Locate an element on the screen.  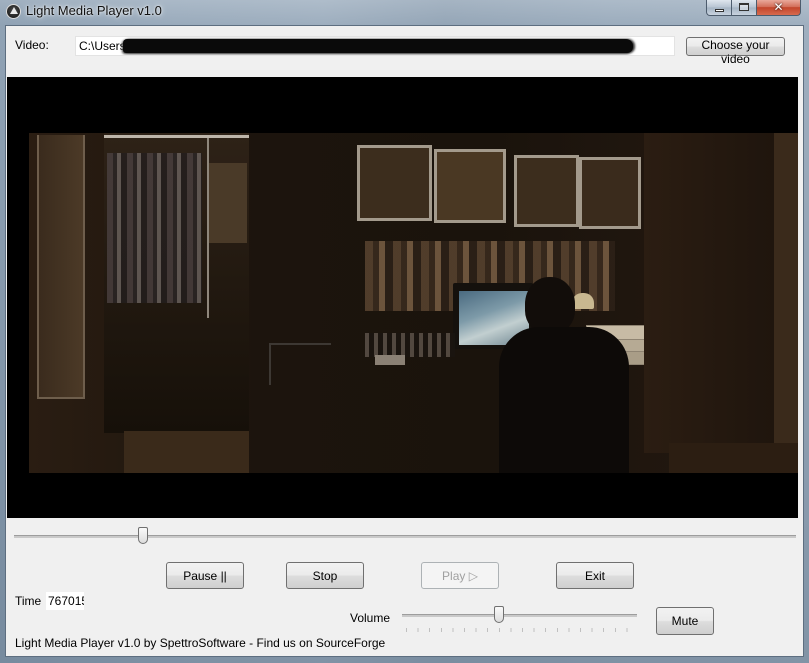
title-bar: Light Media Player v1.0 ✕ is located at coordinates (404, 11).